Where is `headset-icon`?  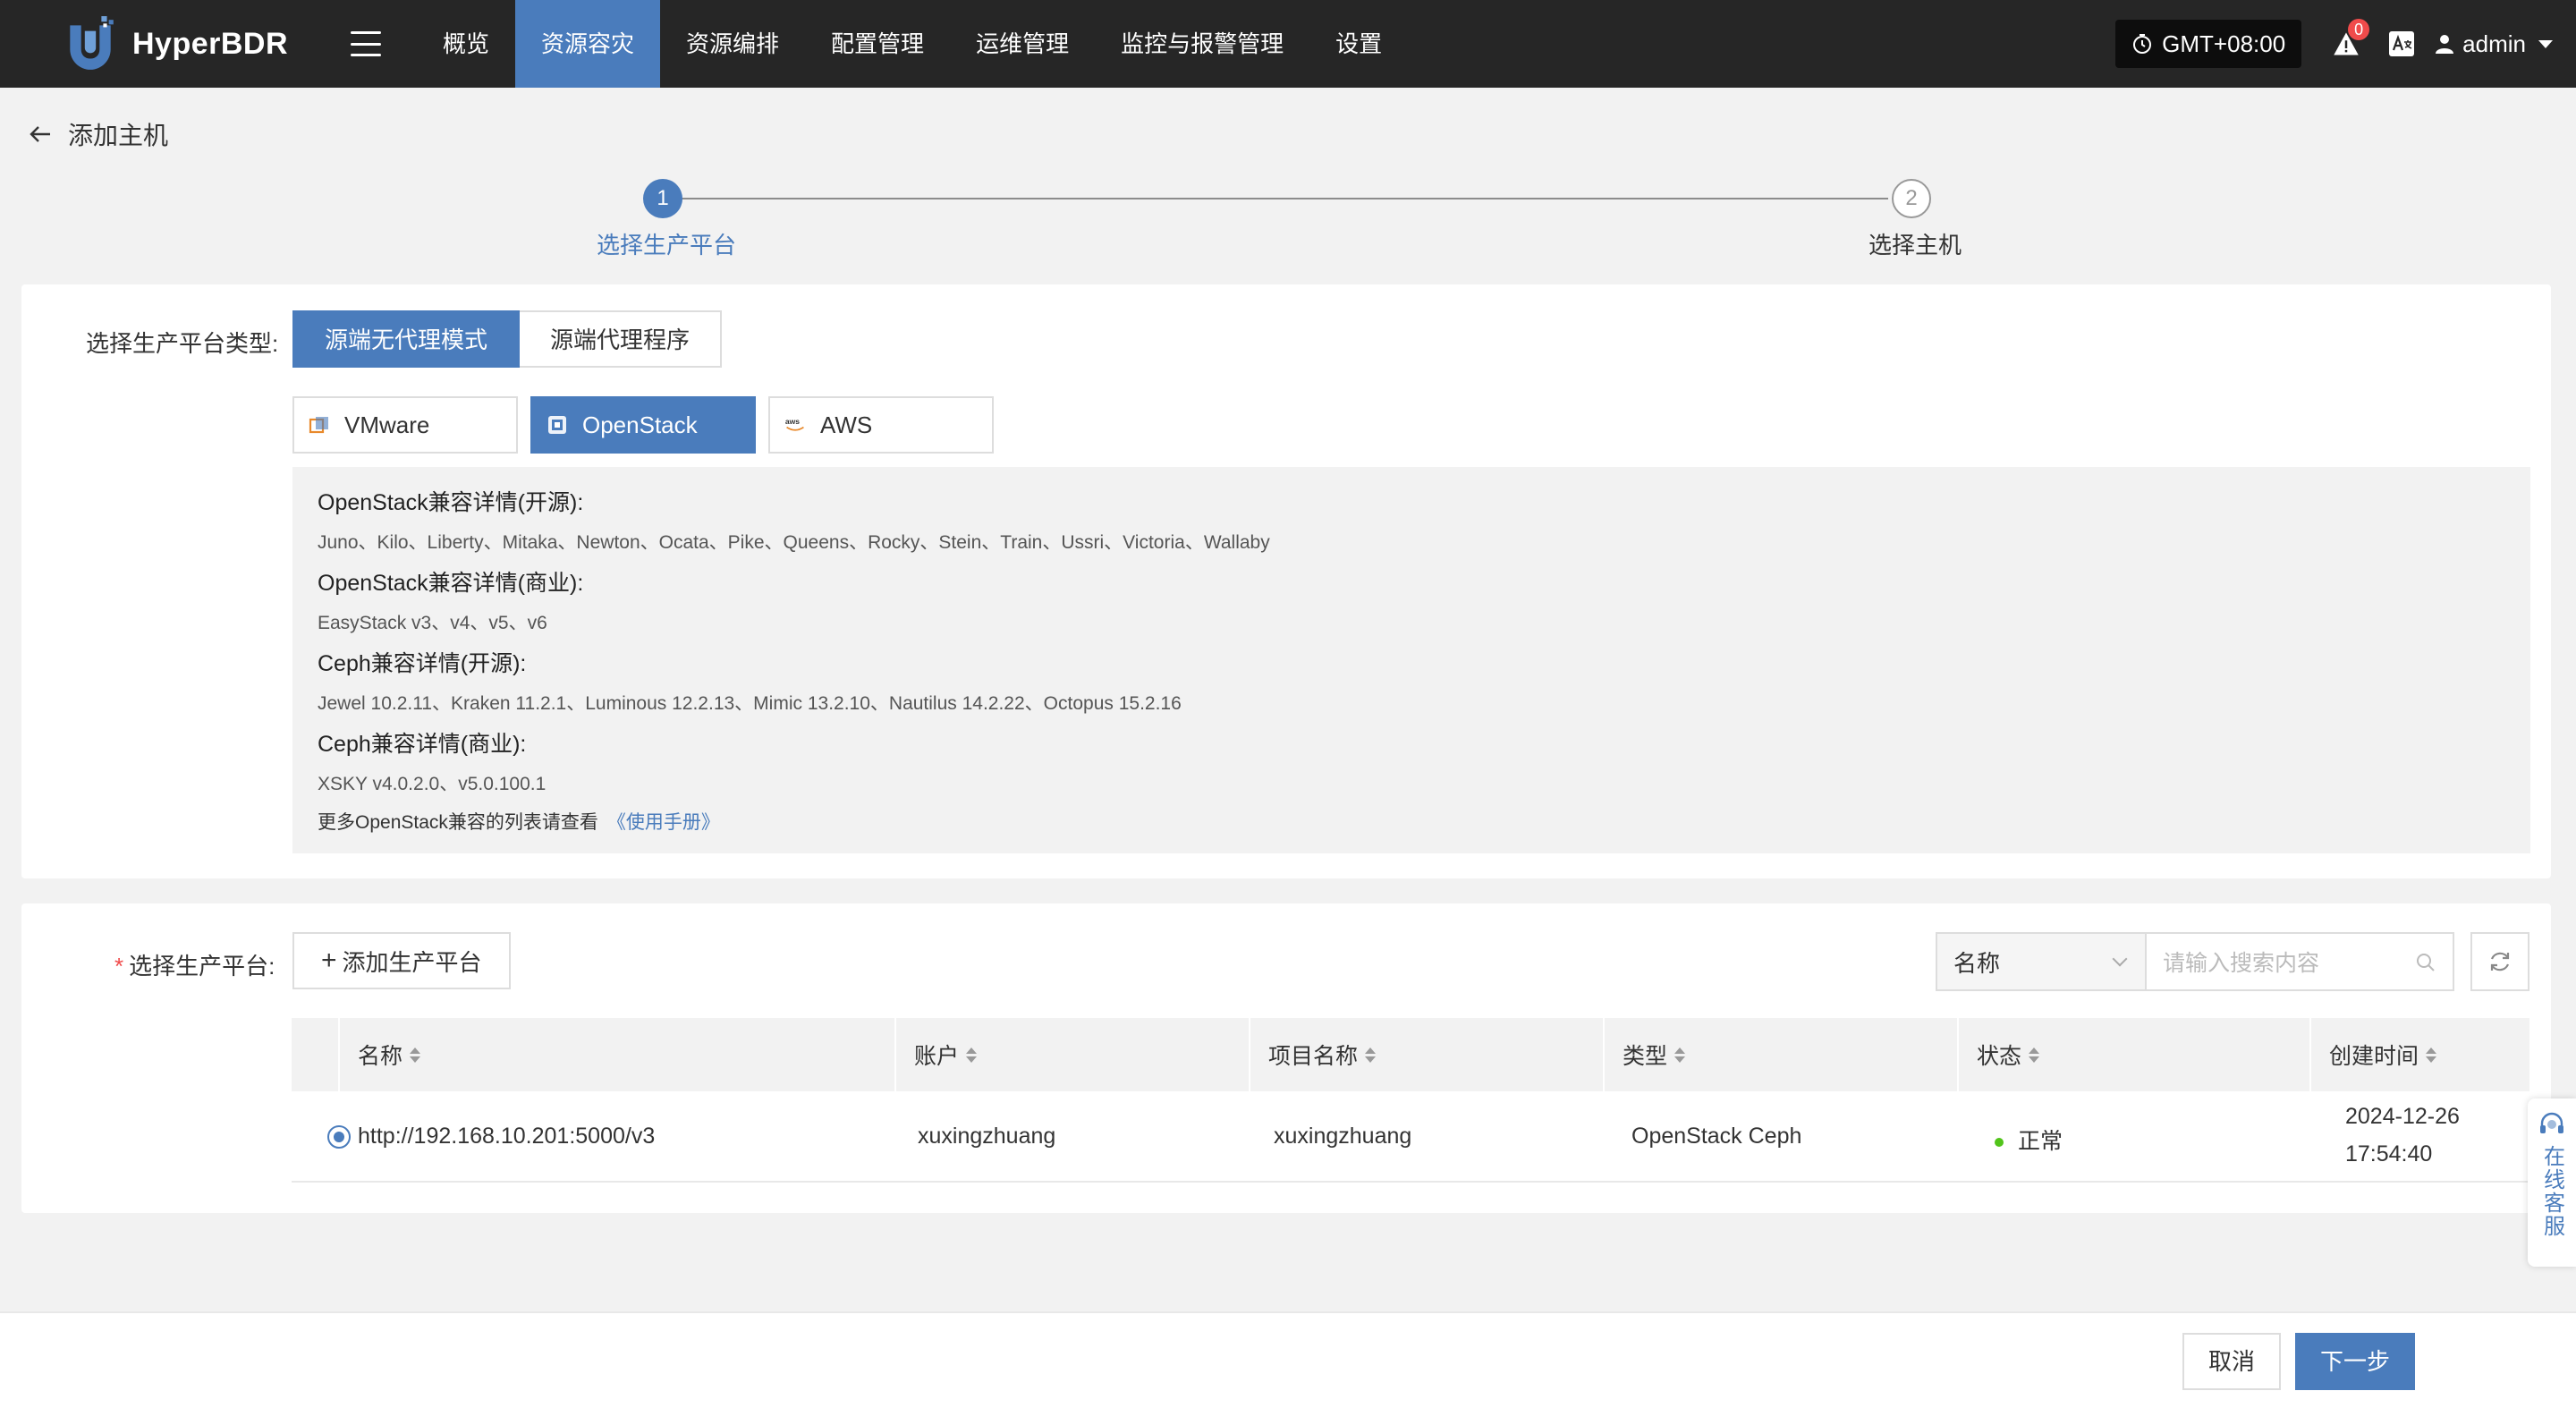 headset-icon is located at coordinates (2551, 1123).